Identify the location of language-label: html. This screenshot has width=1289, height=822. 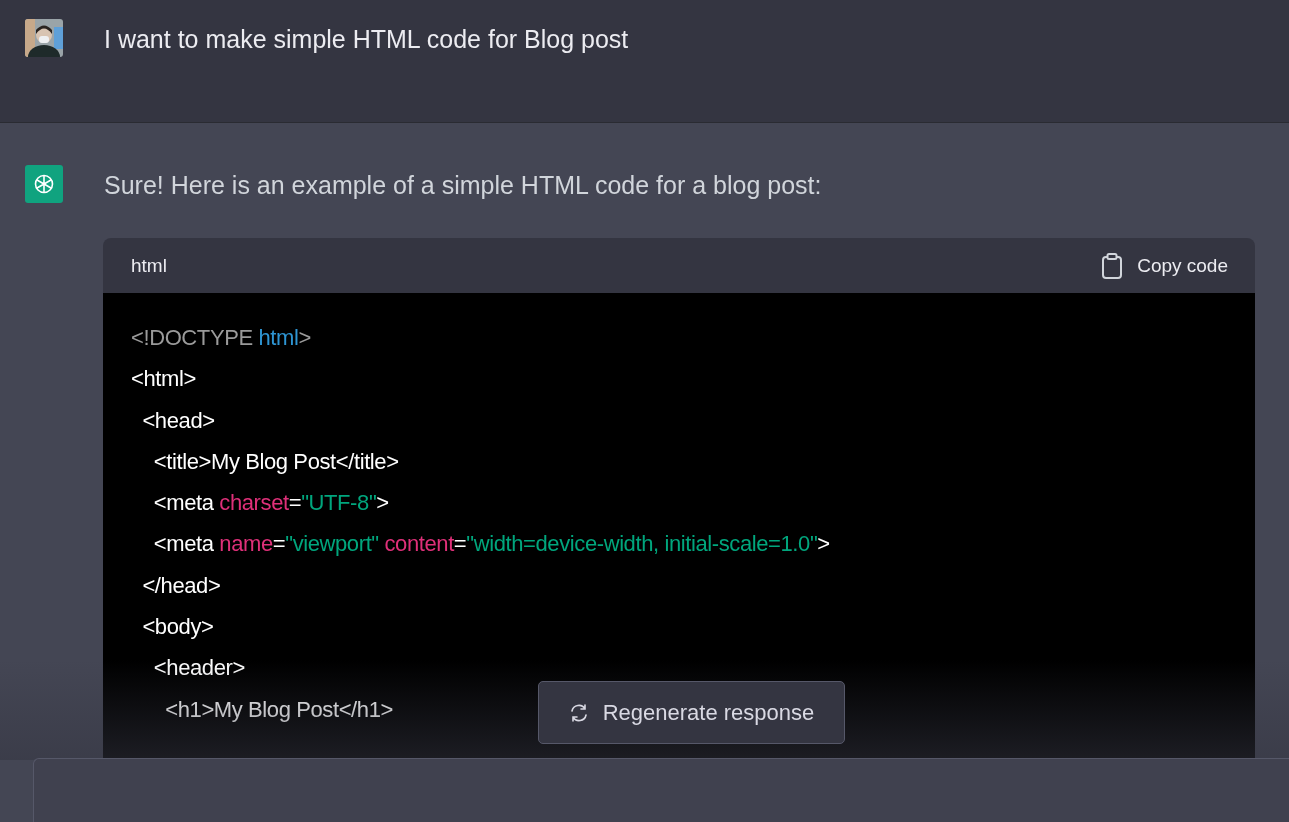
(149, 265).